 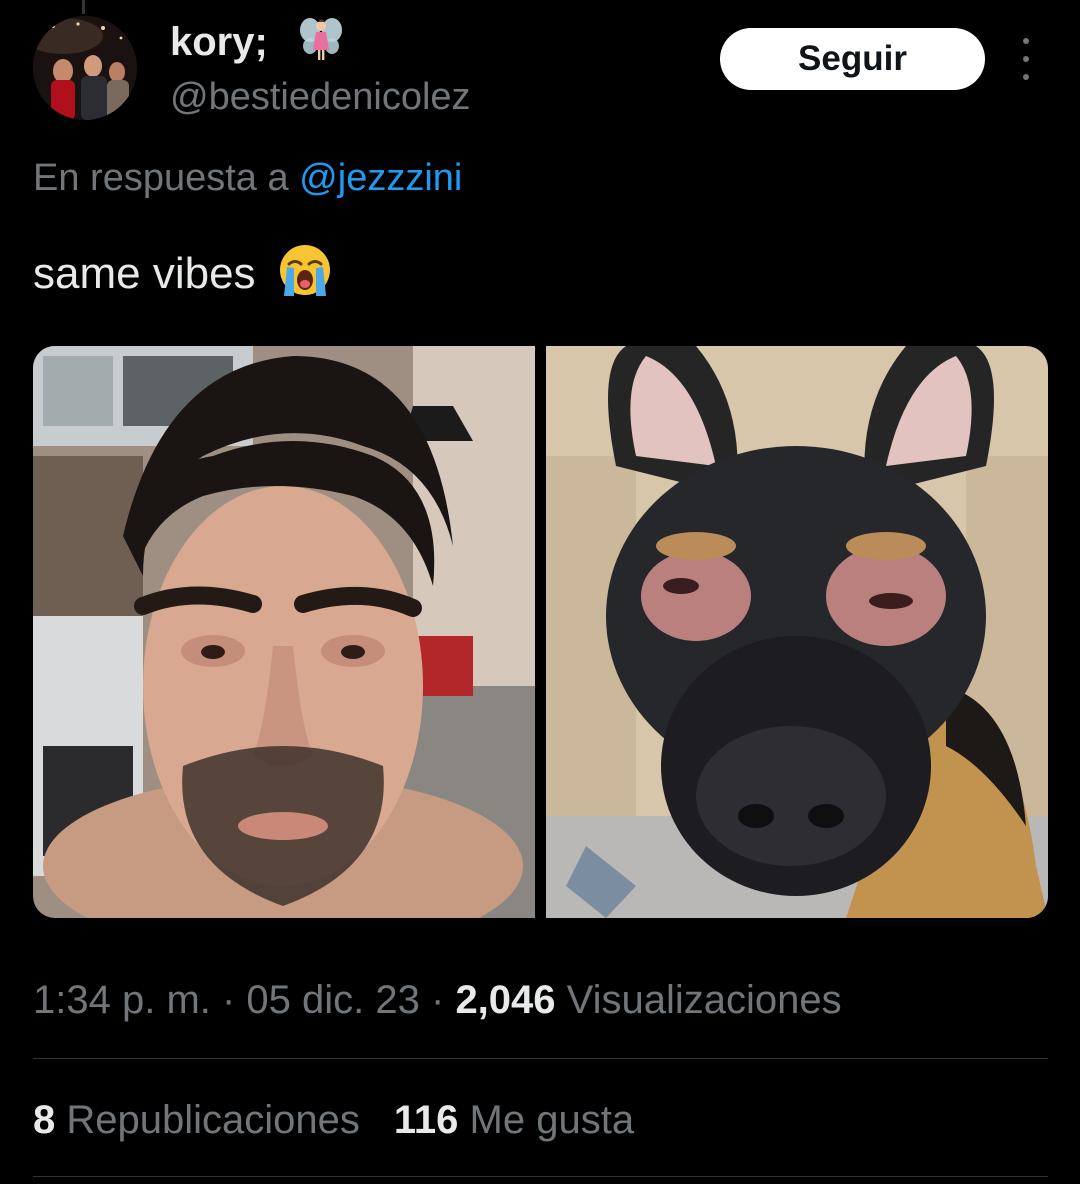 What do you see at coordinates (122, 1000) in the screenshot?
I see `tweet-time: 1:34 p. m.` at bounding box center [122, 1000].